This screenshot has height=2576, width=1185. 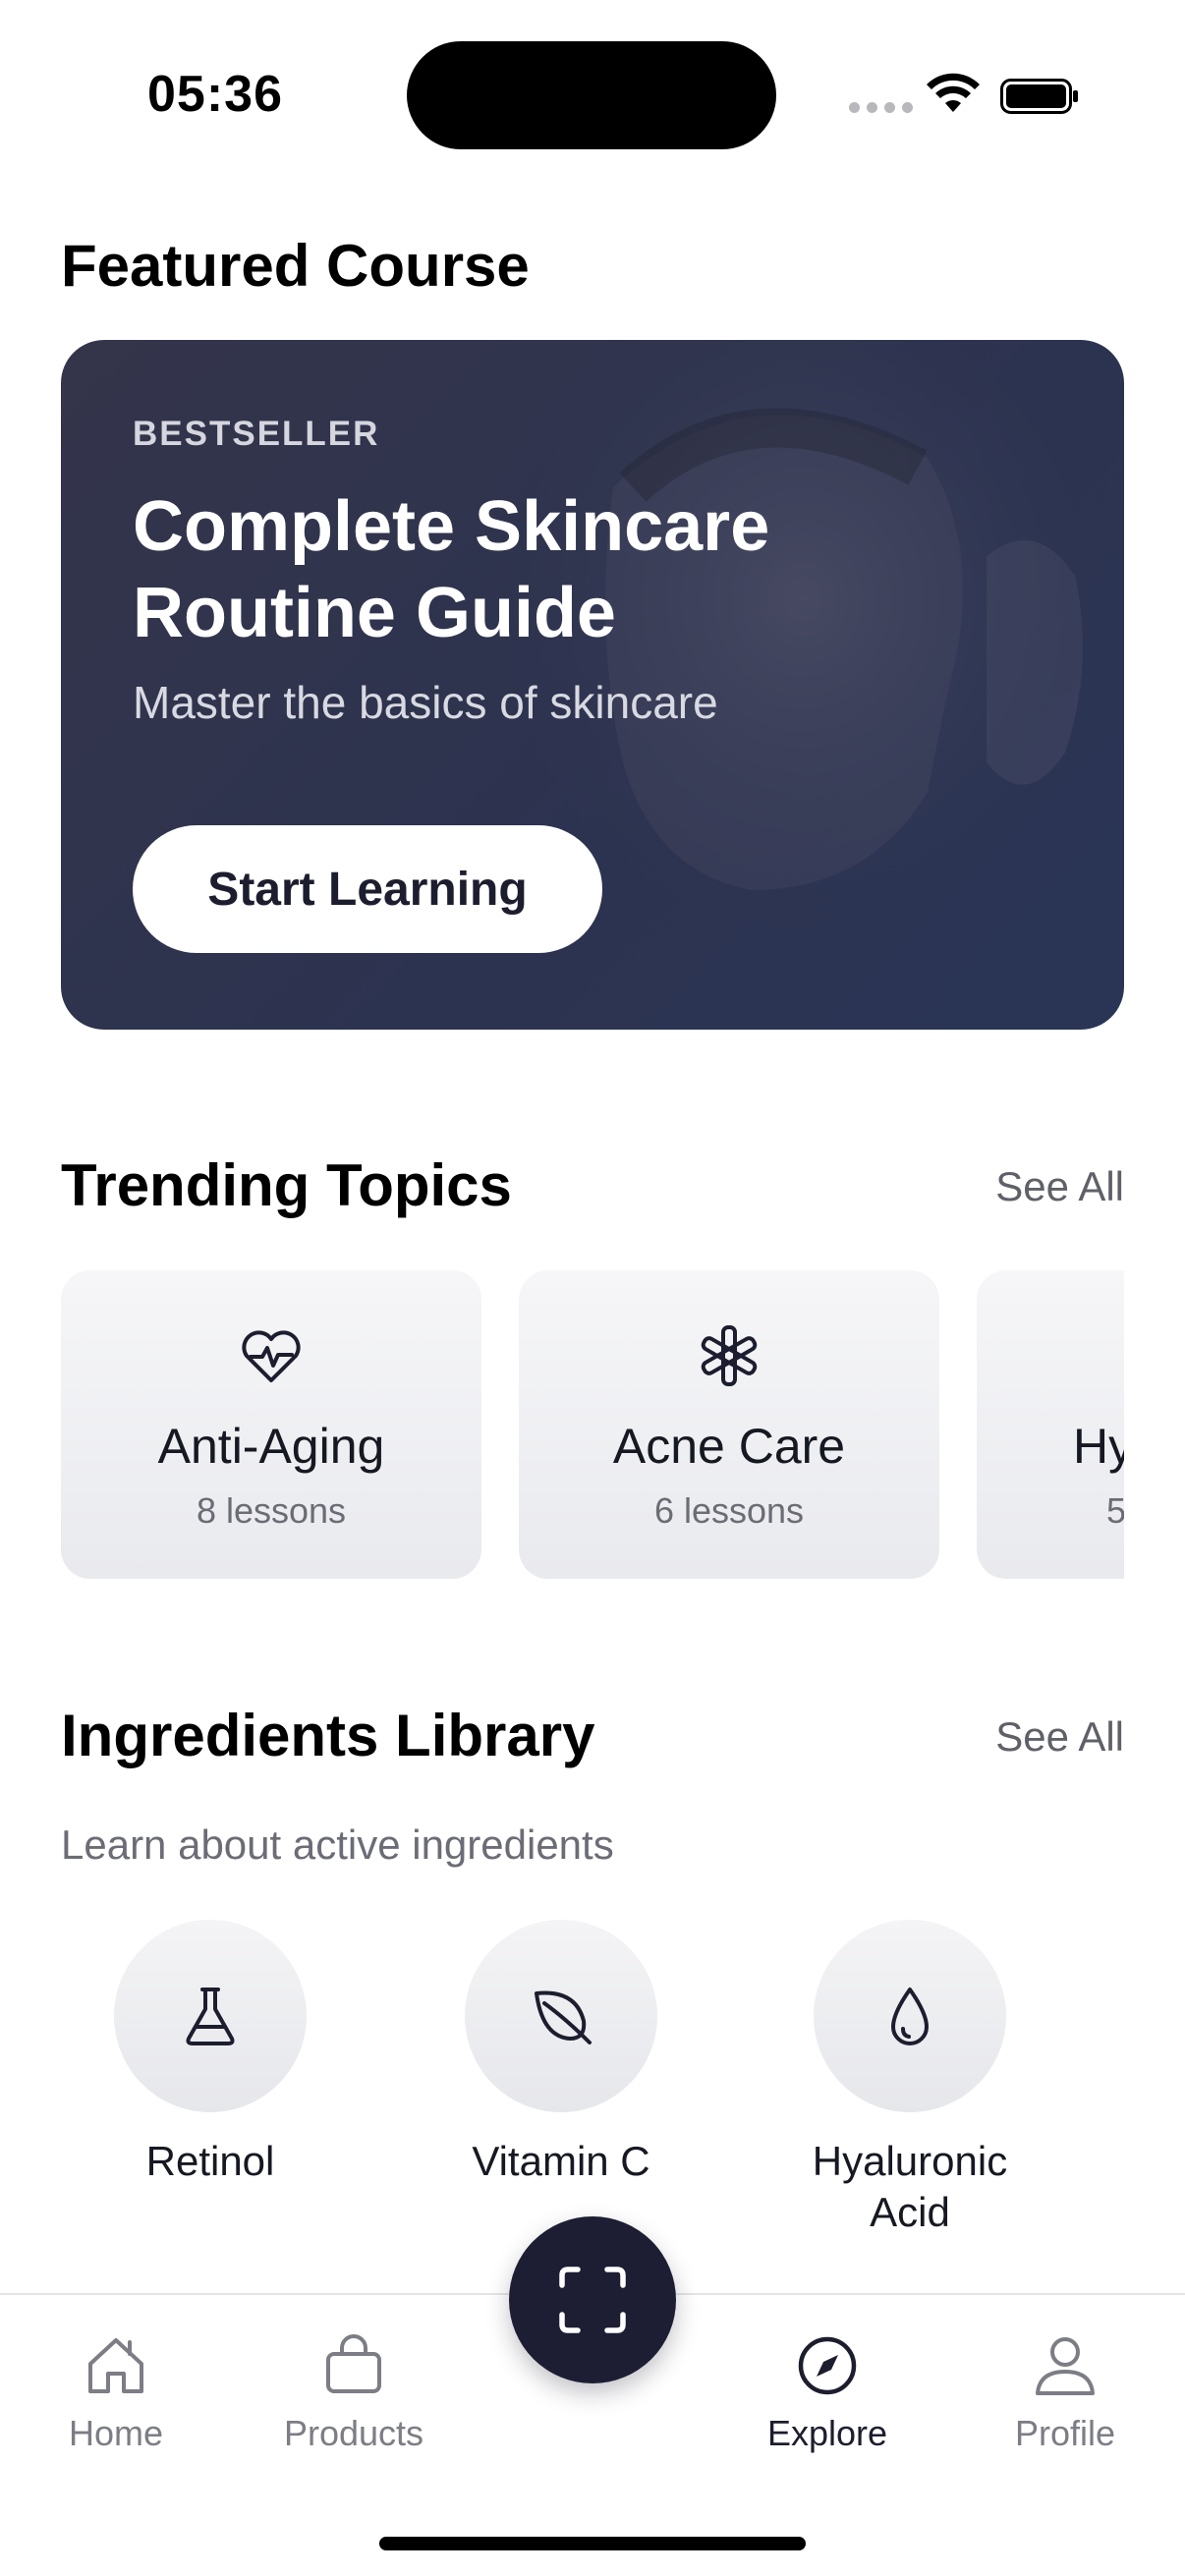 What do you see at coordinates (295, 266) in the screenshot?
I see `featured-course-heading: Featured Course` at bounding box center [295, 266].